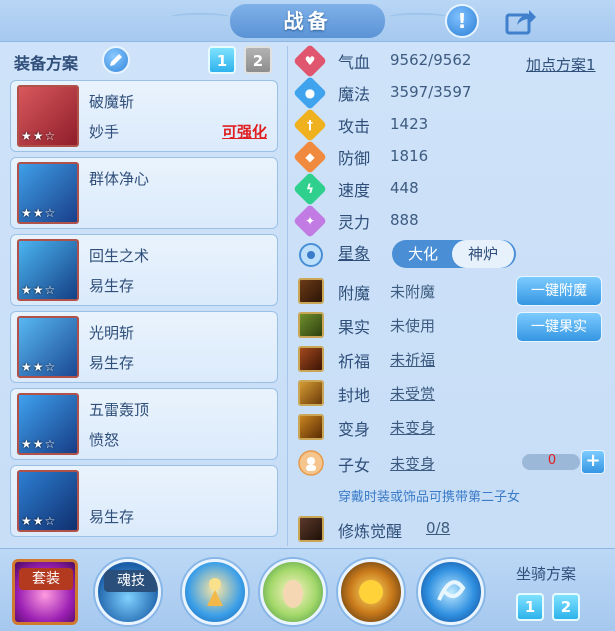 Image resolution: width=615 pixels, height=631 pixels. I want to click on stat-value: 9562/9562, so click(431, 60).